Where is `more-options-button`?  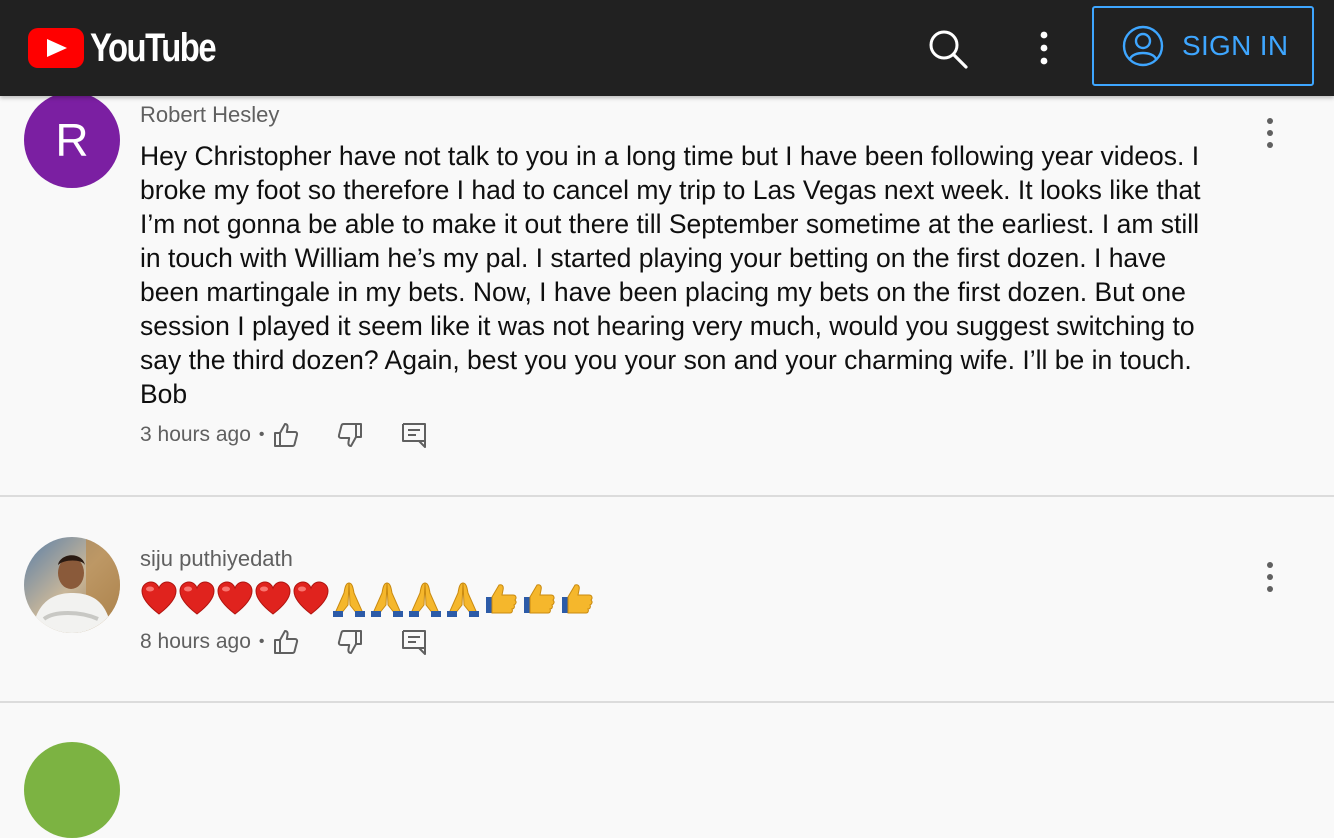 more-options-button is located at coordinates (1044, 49).